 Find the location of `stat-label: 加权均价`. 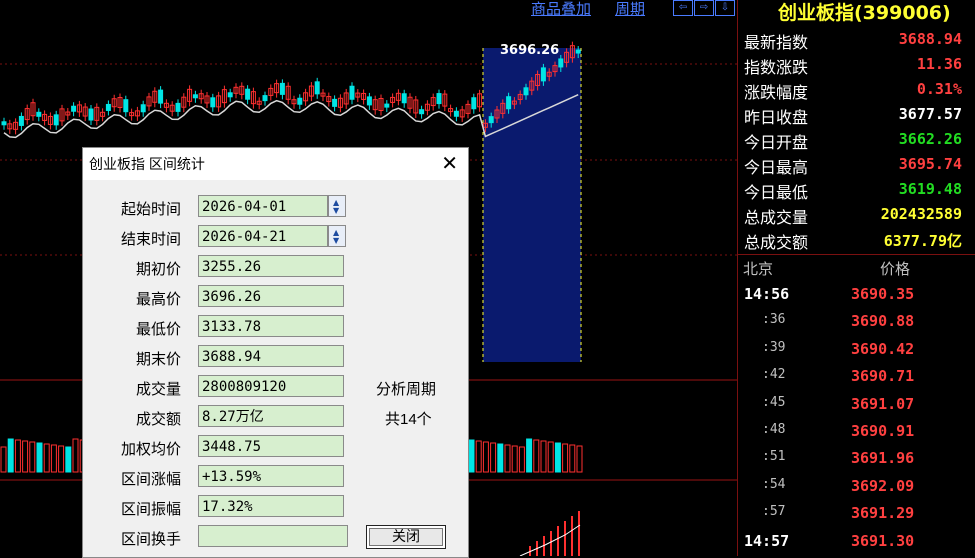

stat-label: 加权均价 is located at coordinates (150, 449).